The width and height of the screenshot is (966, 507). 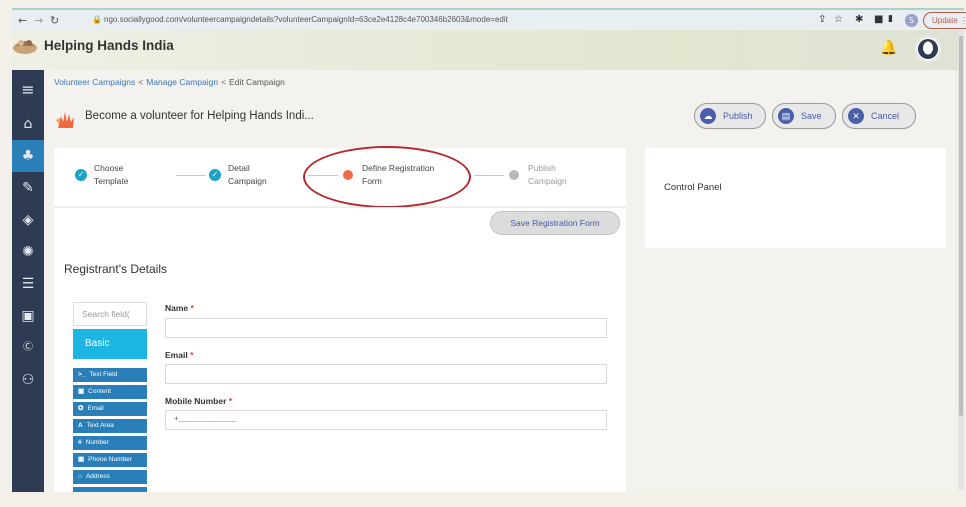 I want to click on back-arrow-icon: ←, so click(x=22, y=20).